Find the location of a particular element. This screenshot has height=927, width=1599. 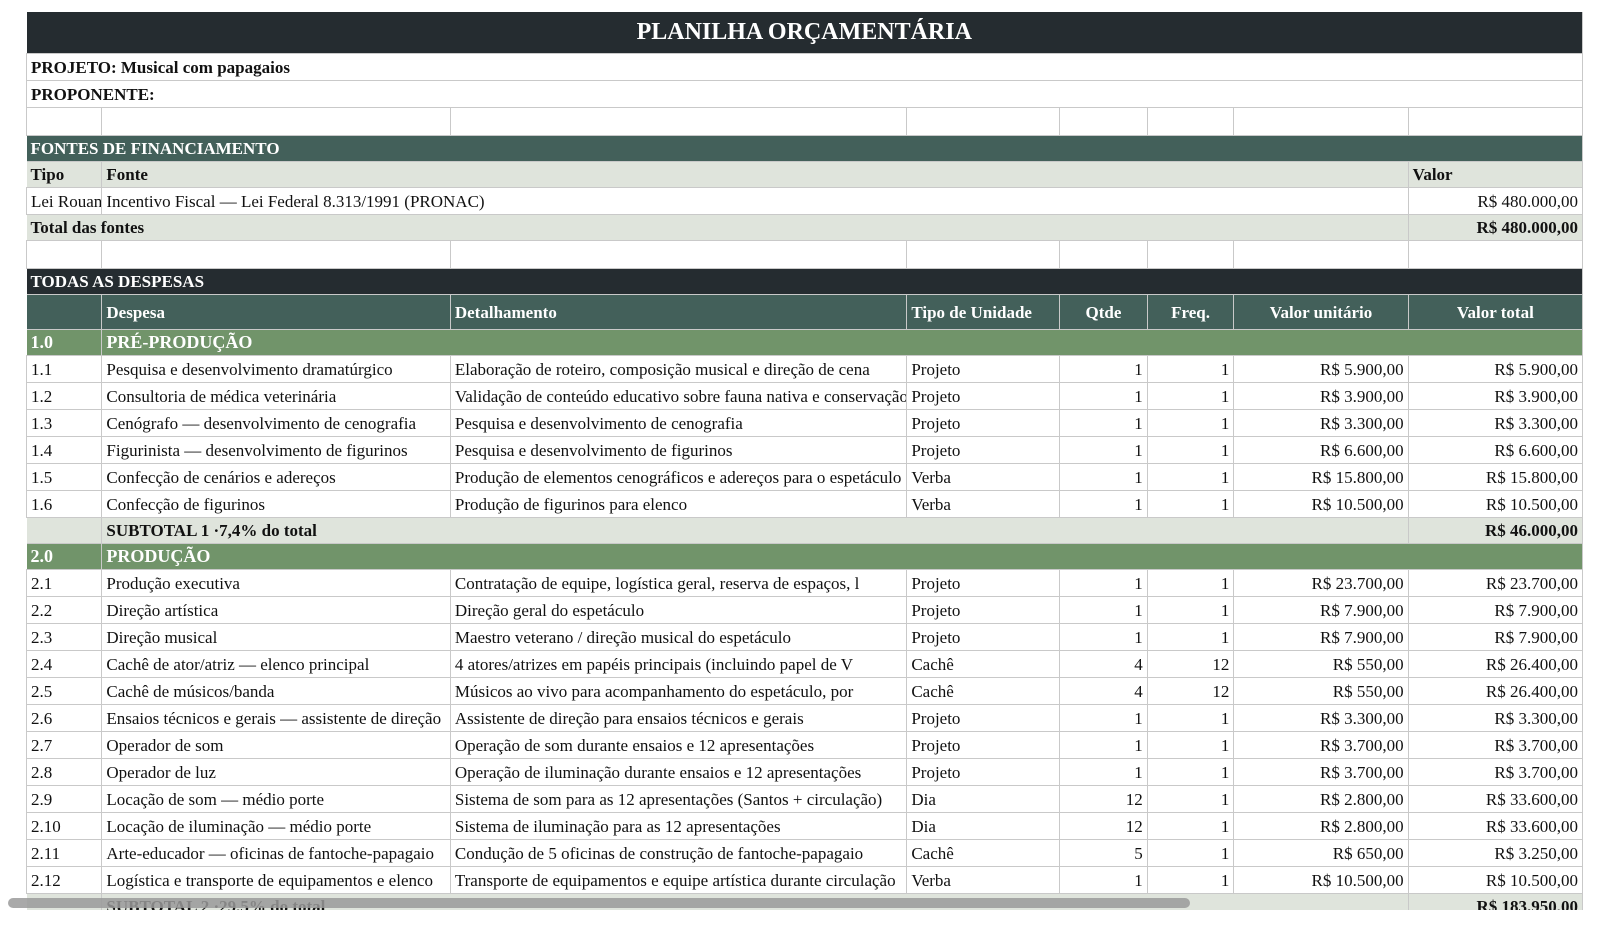

item-code-cell: 2.5 is located at coordinates (64, 691).